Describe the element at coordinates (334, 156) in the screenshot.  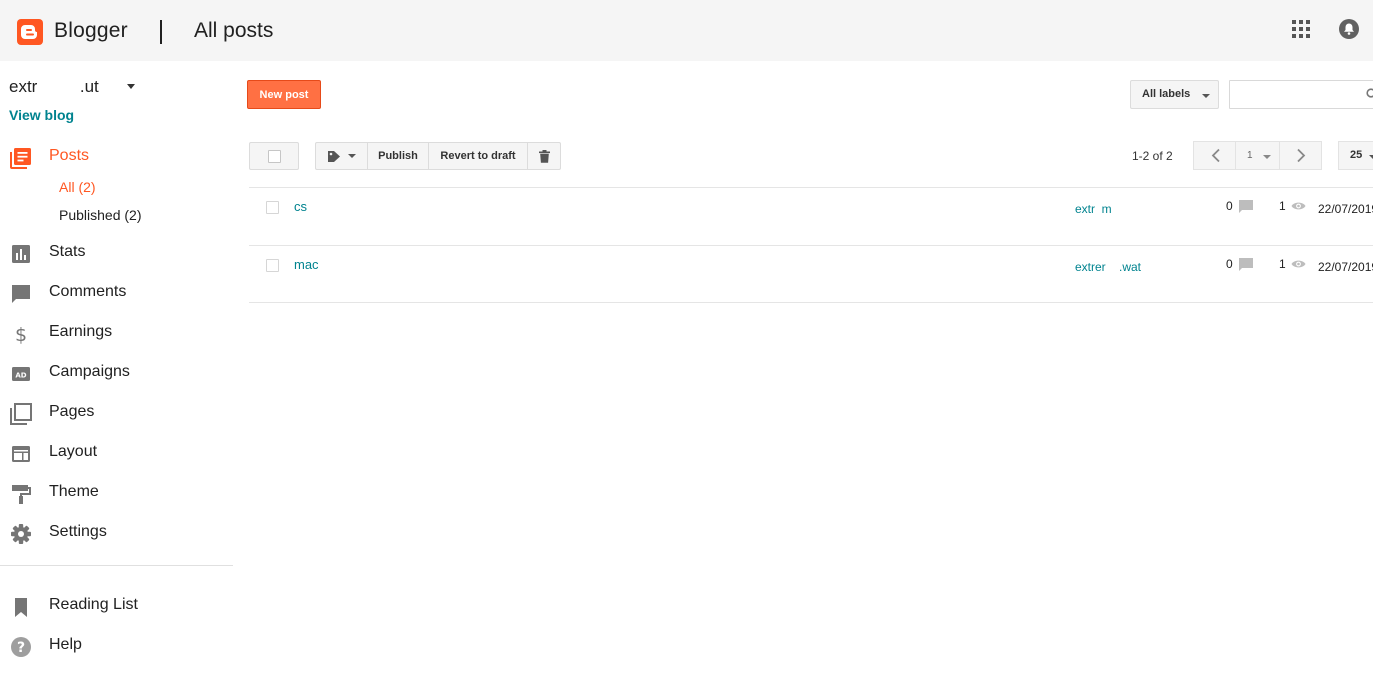
I see `tag-icon` at that location.